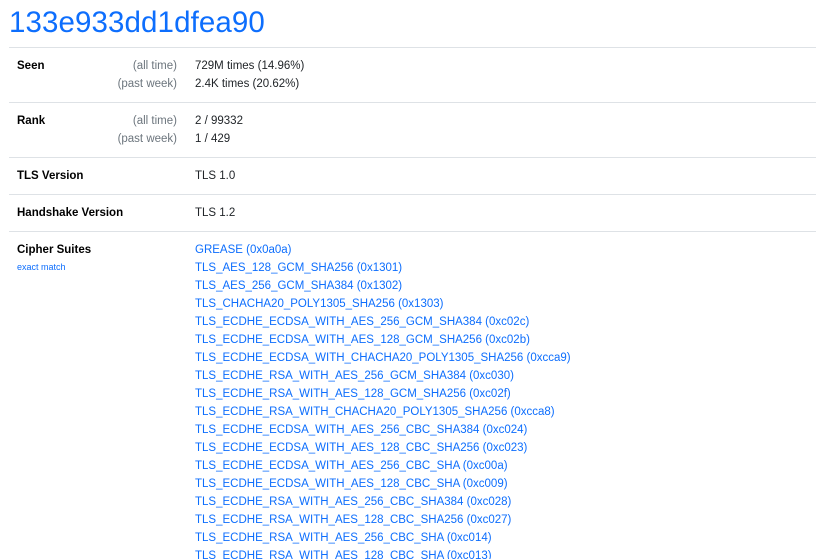  What do you see at coordinates (154, 66) in the screenshot?
I see `seen-all-time-qualifier: (all time)` at bounding box center [154, 66].